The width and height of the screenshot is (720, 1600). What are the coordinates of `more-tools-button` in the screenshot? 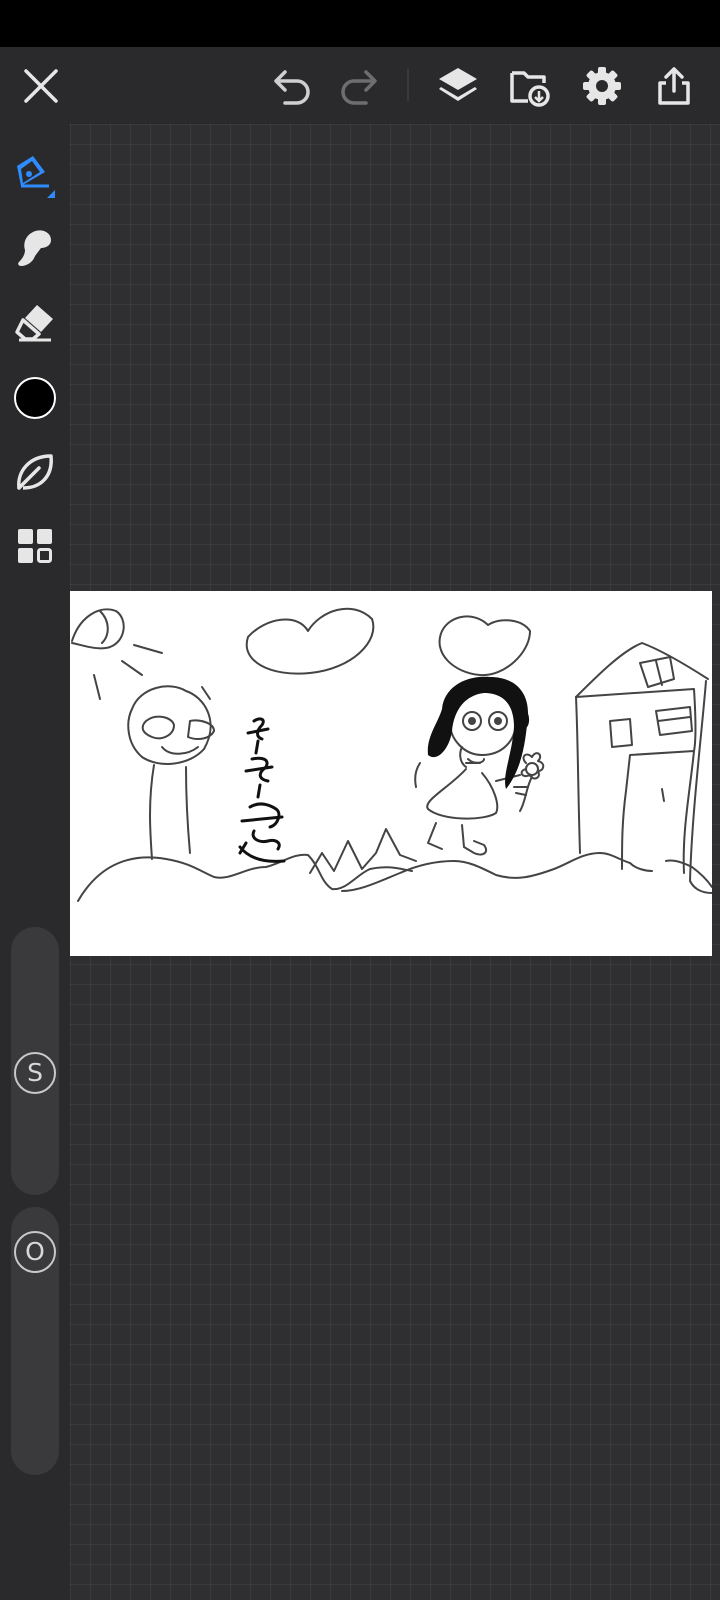 It's located at (35, 546).